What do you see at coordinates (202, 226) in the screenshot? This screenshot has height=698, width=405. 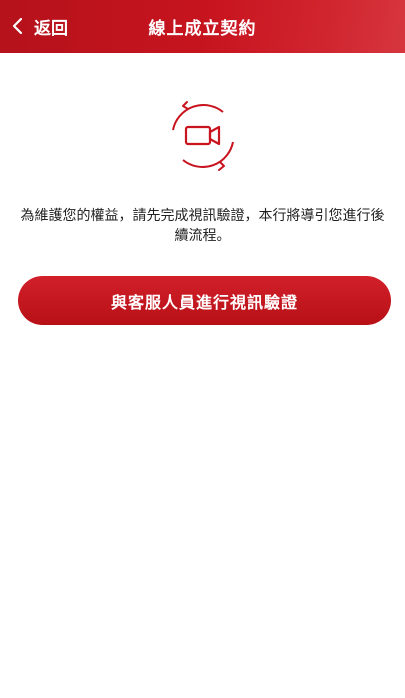 I see `verification-message: 為維護您的權益，請先完成視訊驗證，本行將導引您進行後續流程。` at bounding box center [202, 226].